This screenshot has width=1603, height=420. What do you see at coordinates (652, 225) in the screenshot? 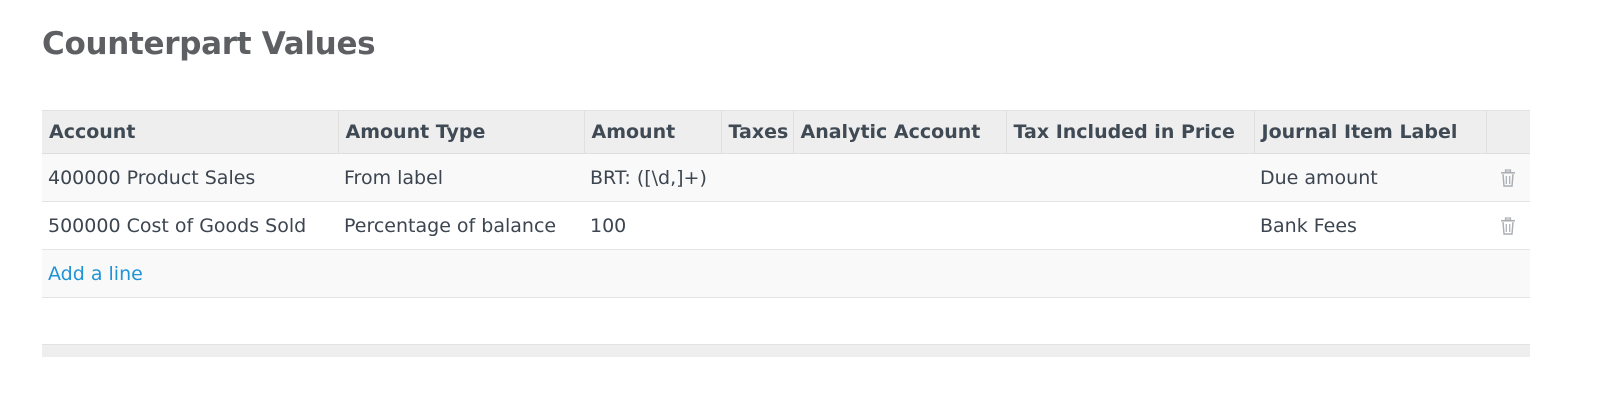
I see `cell-amount: 100` at bounding box center [652, 225].